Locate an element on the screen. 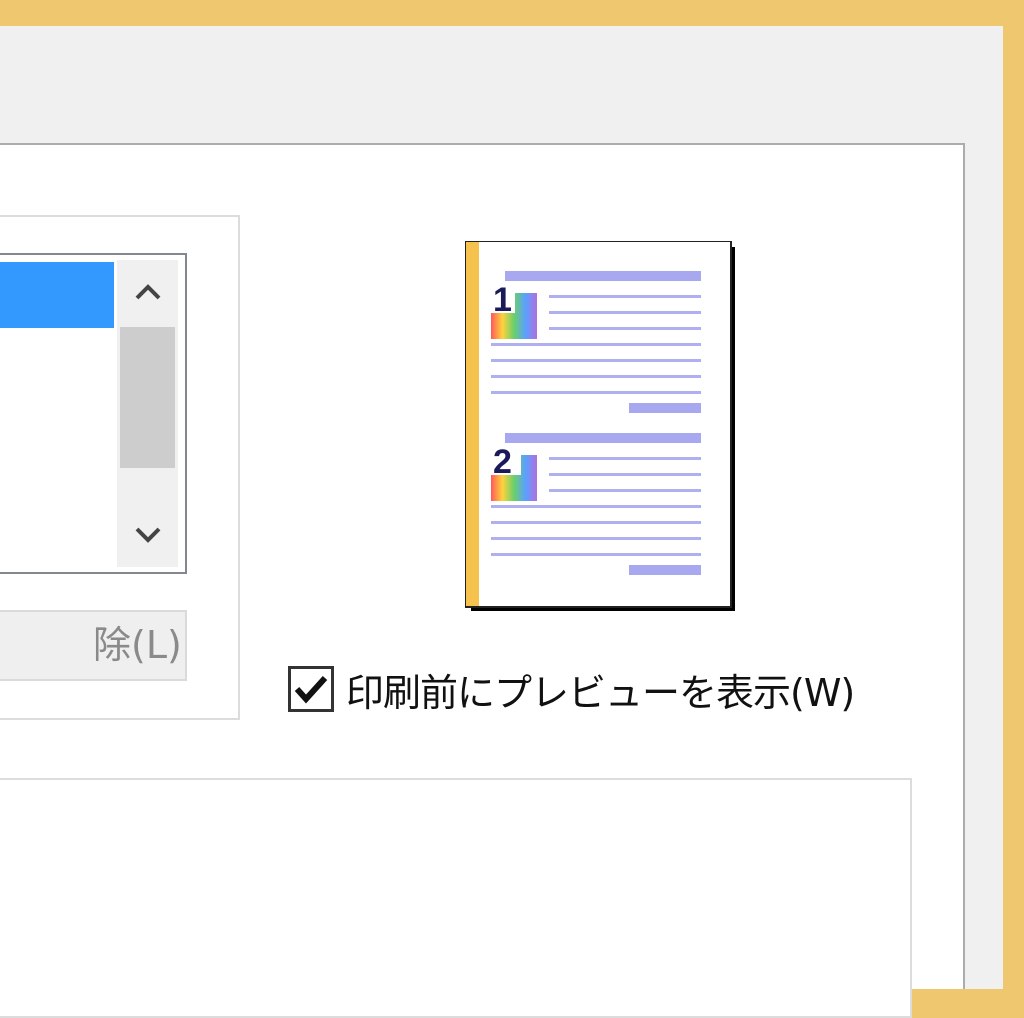 Image resolution: width=1024 pixels, height=1018 pixels. print-preview-thumbnail: 1 2 is located at coordinates (599, 425).